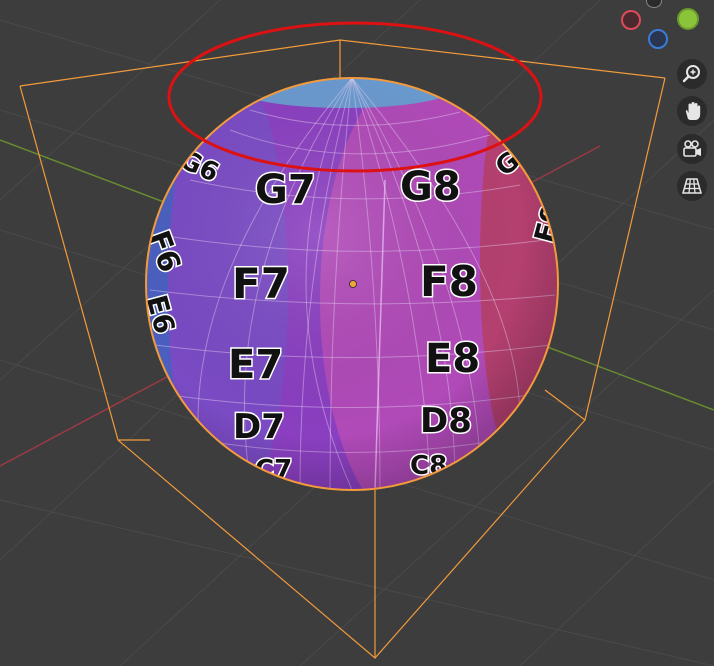  I want to click on uv-label-f8: F8, so click(449, 281).